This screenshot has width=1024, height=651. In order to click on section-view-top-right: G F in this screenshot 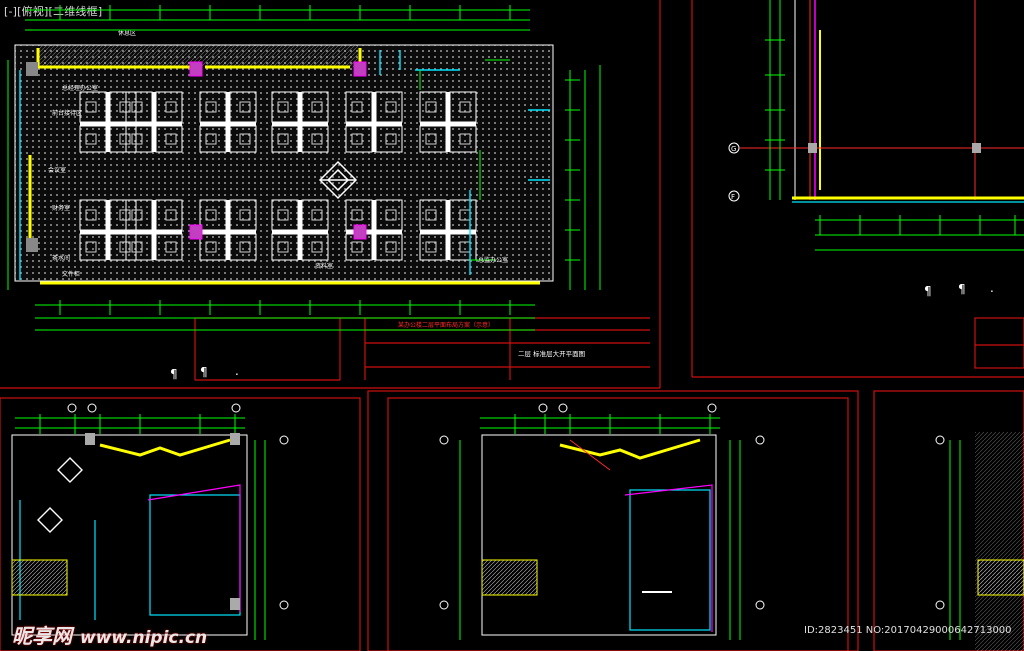, I will do `click(876, 125)`.